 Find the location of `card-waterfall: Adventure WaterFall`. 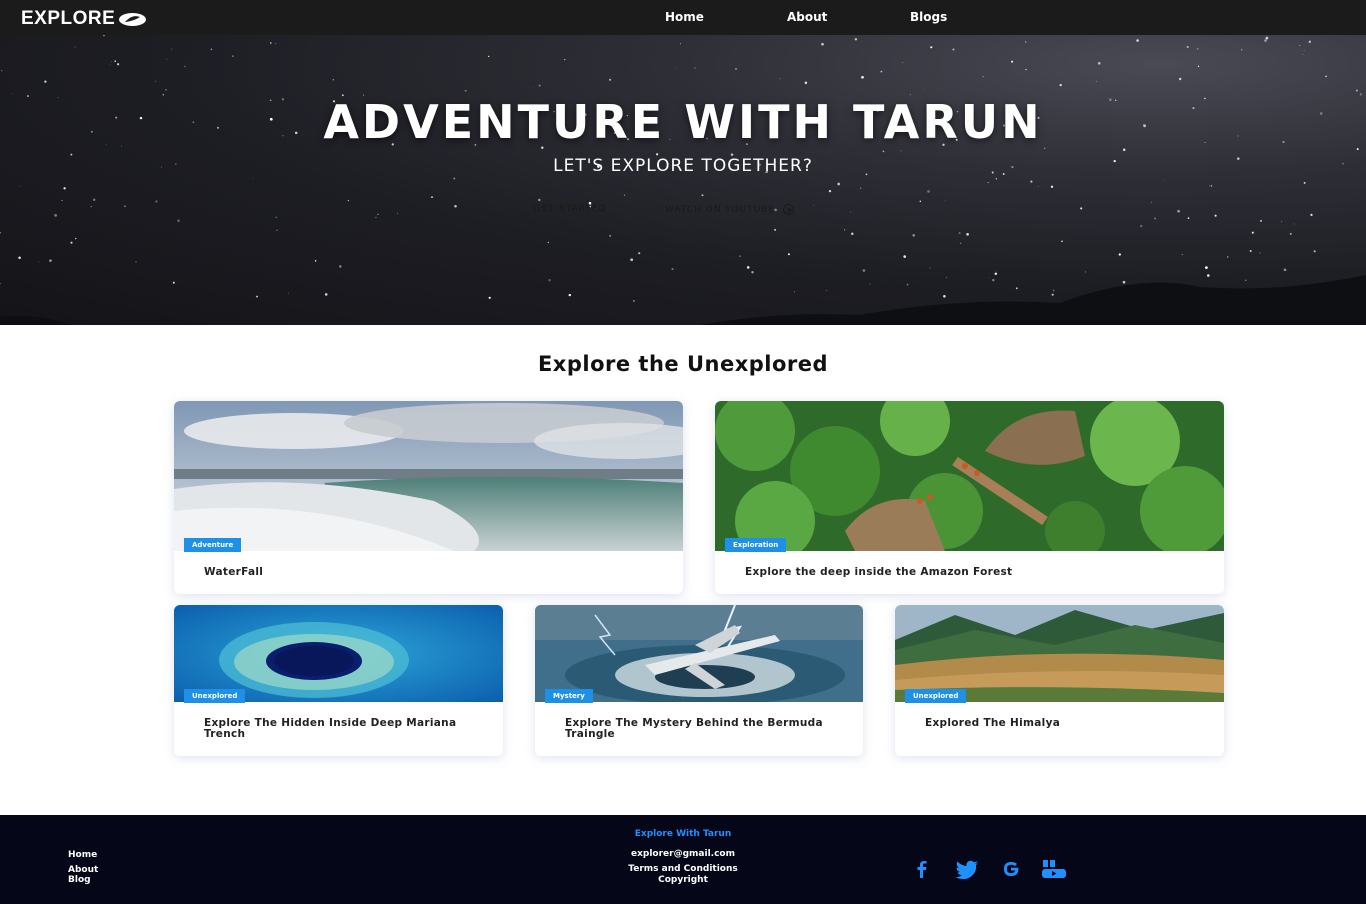

card-waterfall: Adventure WaterFall is located at coordinates (428, 497).